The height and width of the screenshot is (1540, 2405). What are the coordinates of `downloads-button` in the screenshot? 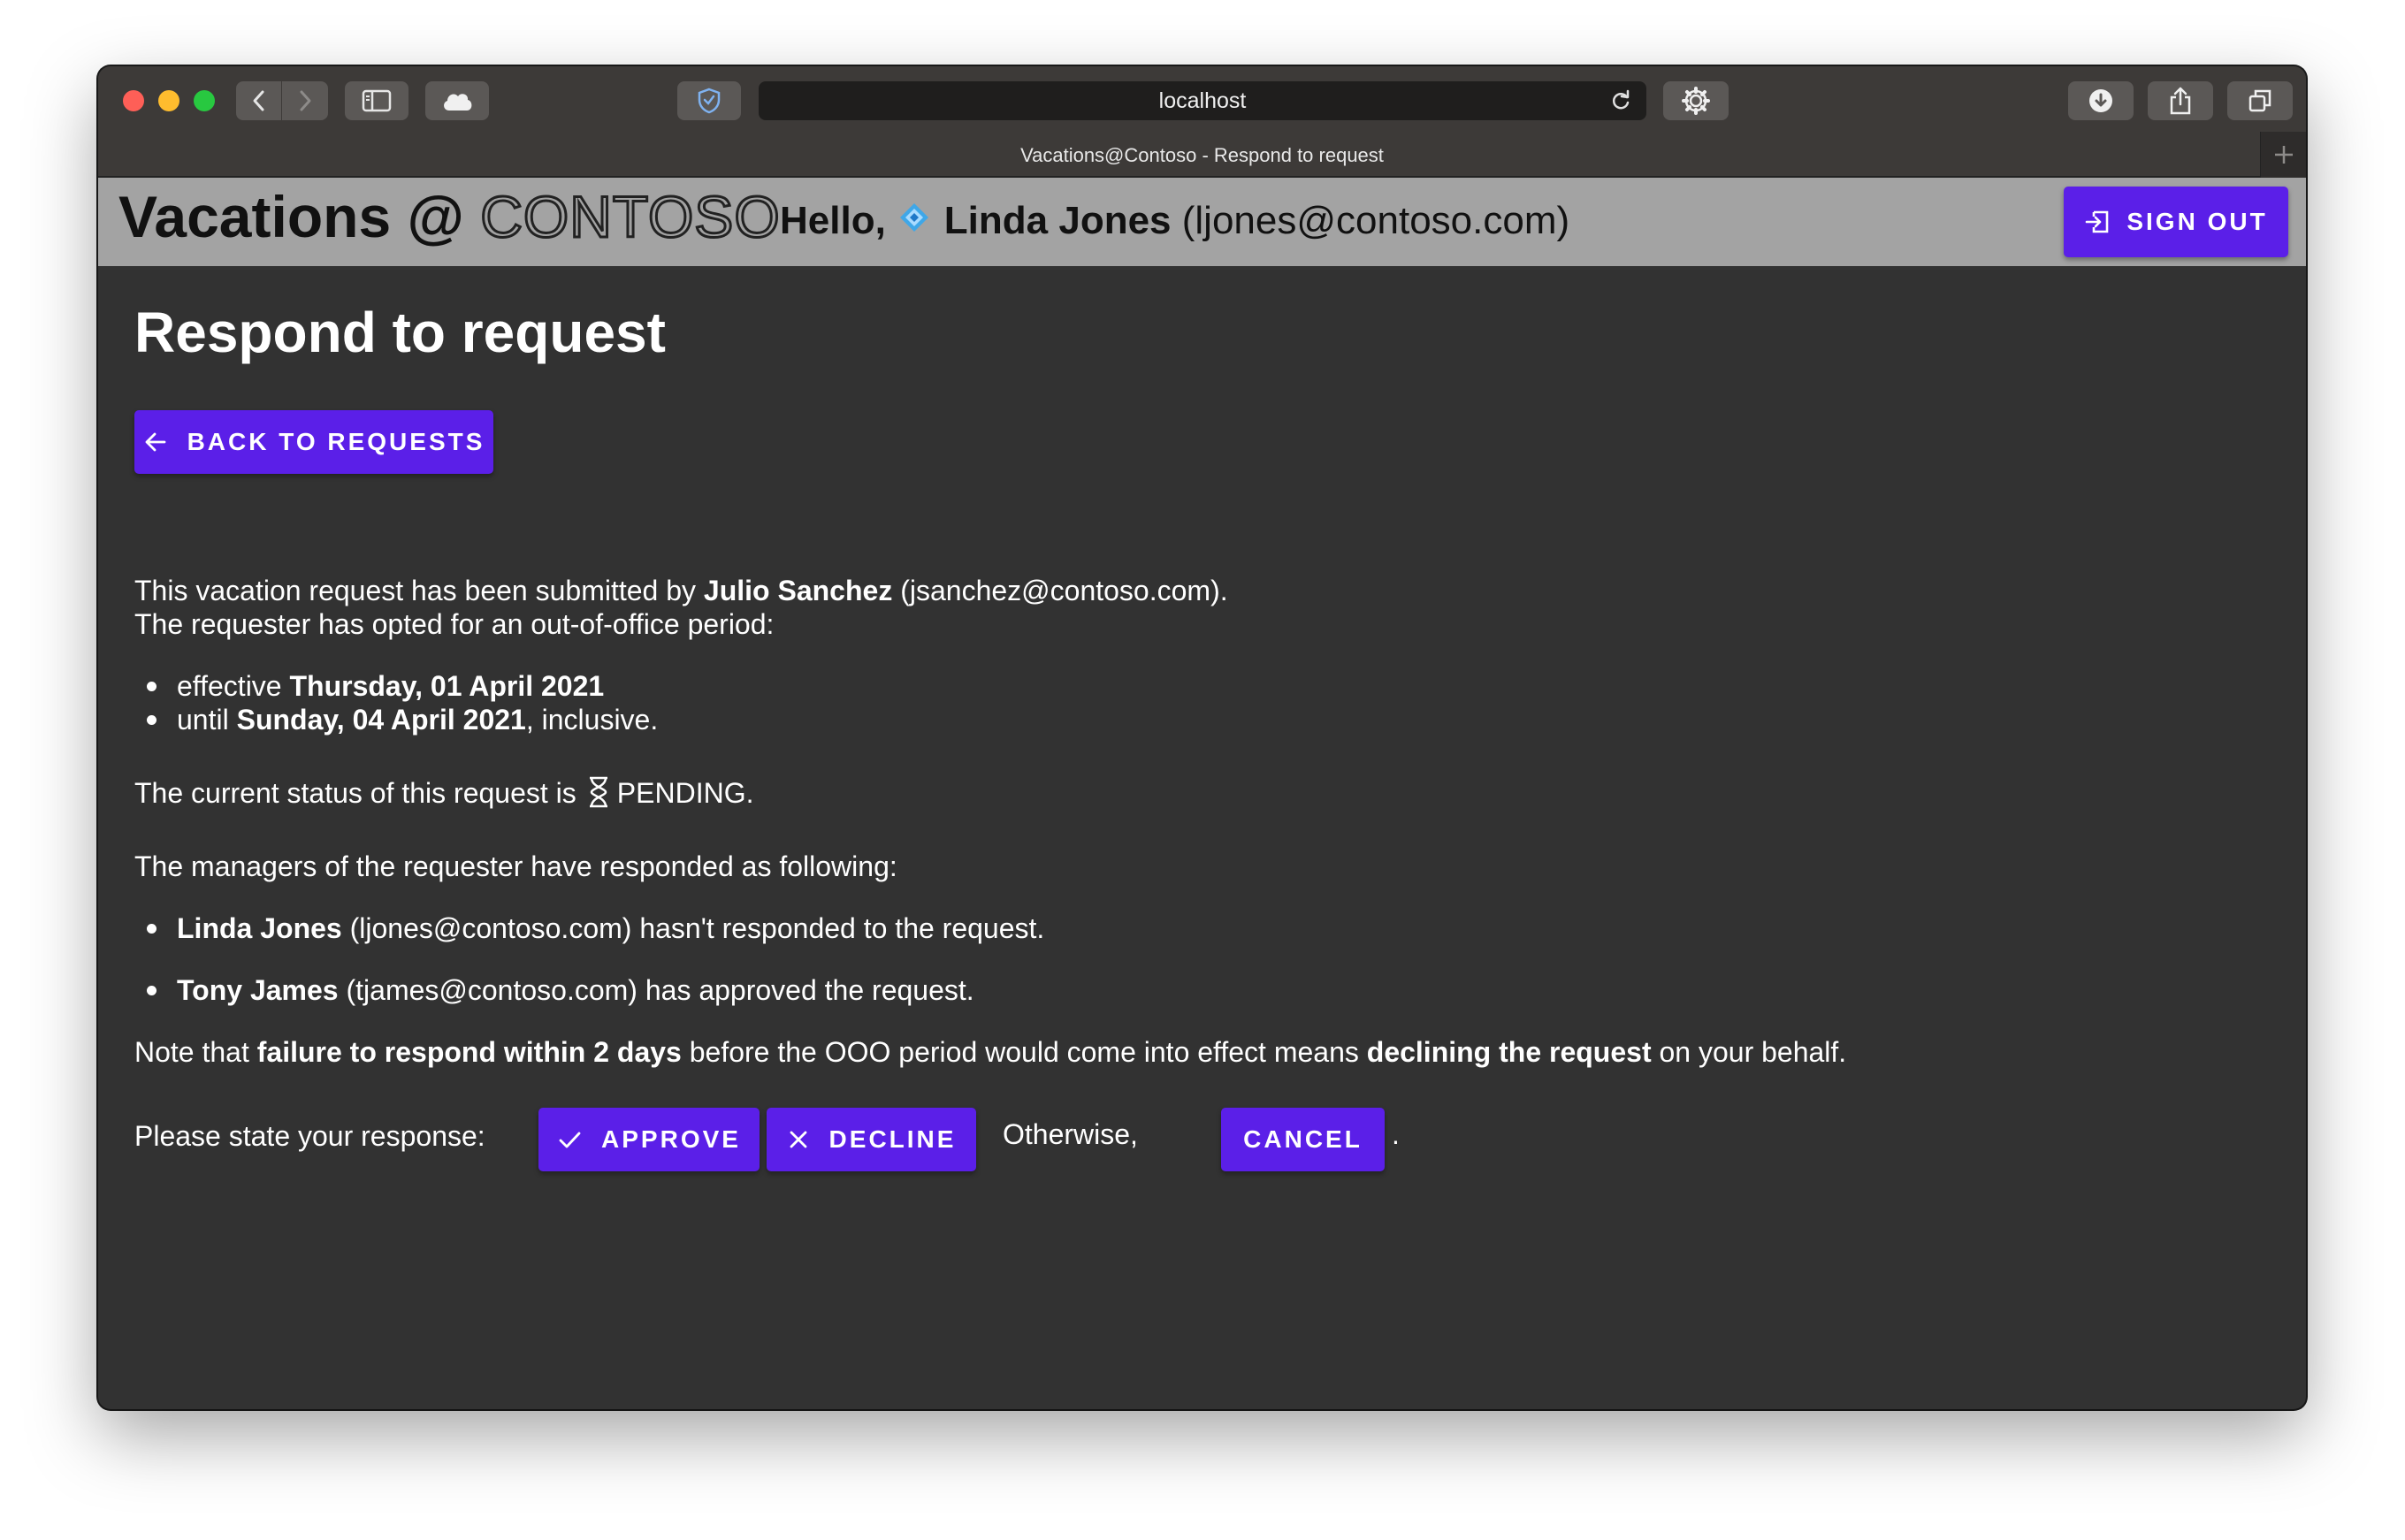 It's located at (2101, 101).